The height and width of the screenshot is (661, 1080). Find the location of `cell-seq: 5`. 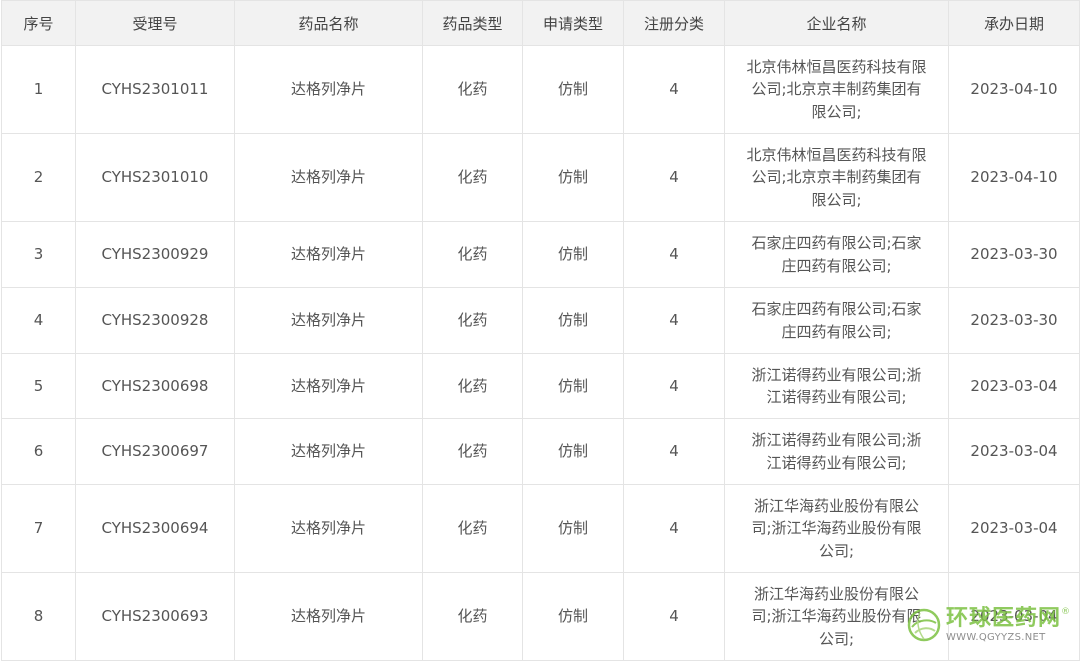

cell-seq: 5 is located at coordinates (38, 386).